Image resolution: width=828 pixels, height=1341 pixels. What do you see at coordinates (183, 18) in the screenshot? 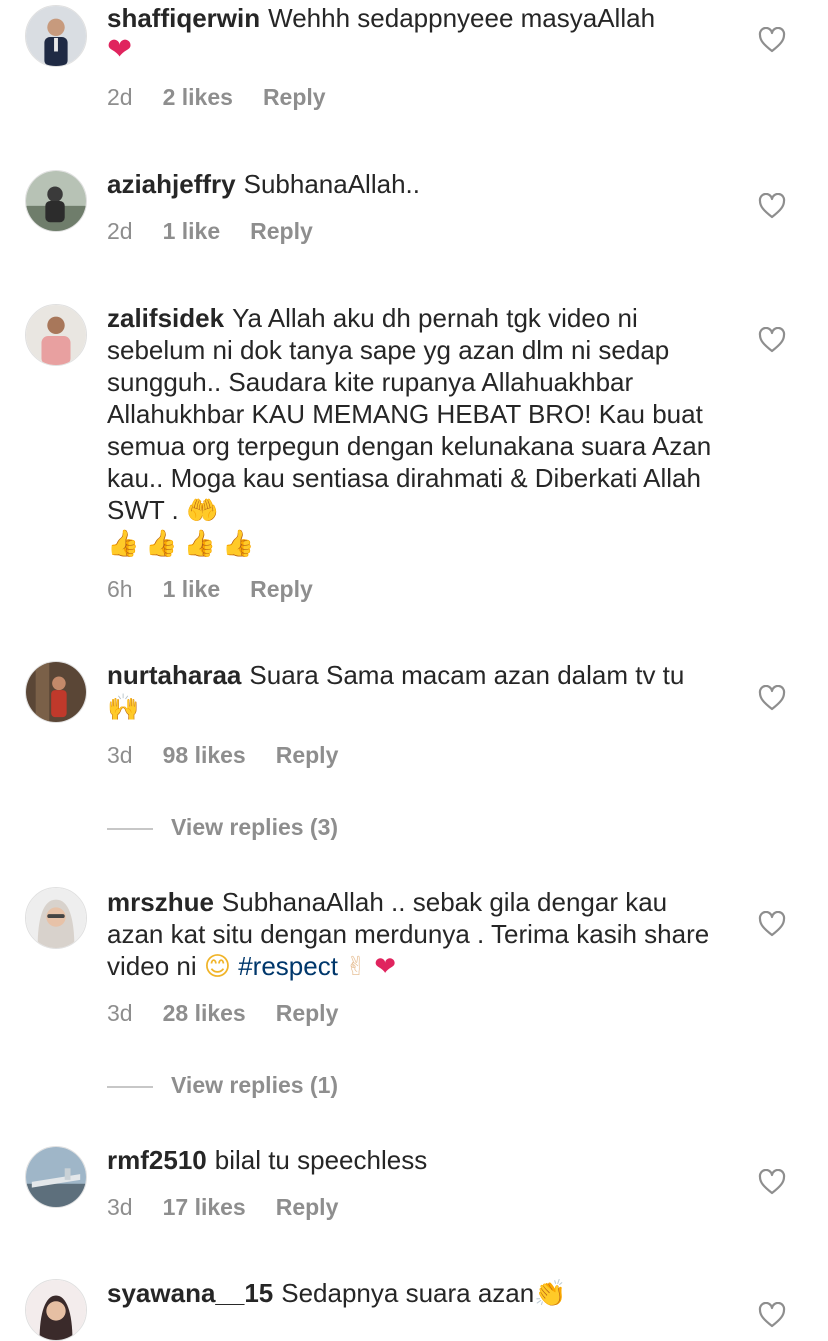
I see `comment-username: shaffiqerwin` at bounding box center [183, 18].